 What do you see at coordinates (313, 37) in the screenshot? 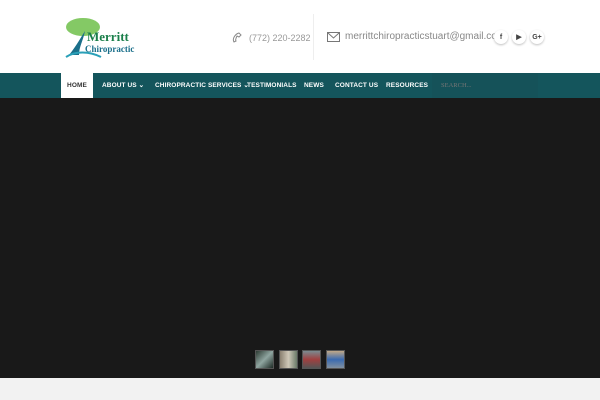
I see `divider` at bounding box center [313, 37].